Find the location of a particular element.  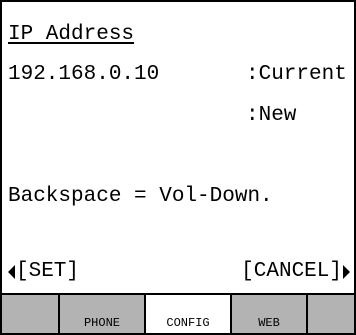

new-label: :New is located at coordinates (271, 116).